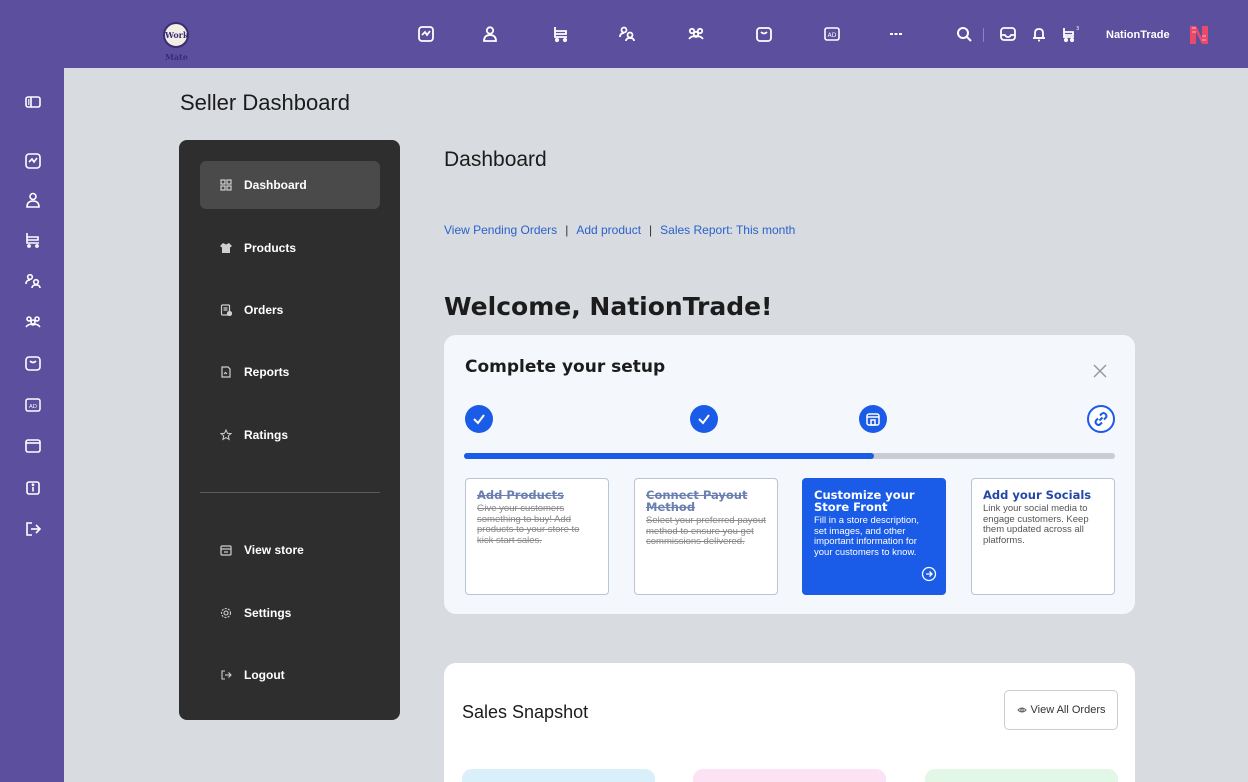  I want to click on add-product-link: Add product, so click(608, 230).